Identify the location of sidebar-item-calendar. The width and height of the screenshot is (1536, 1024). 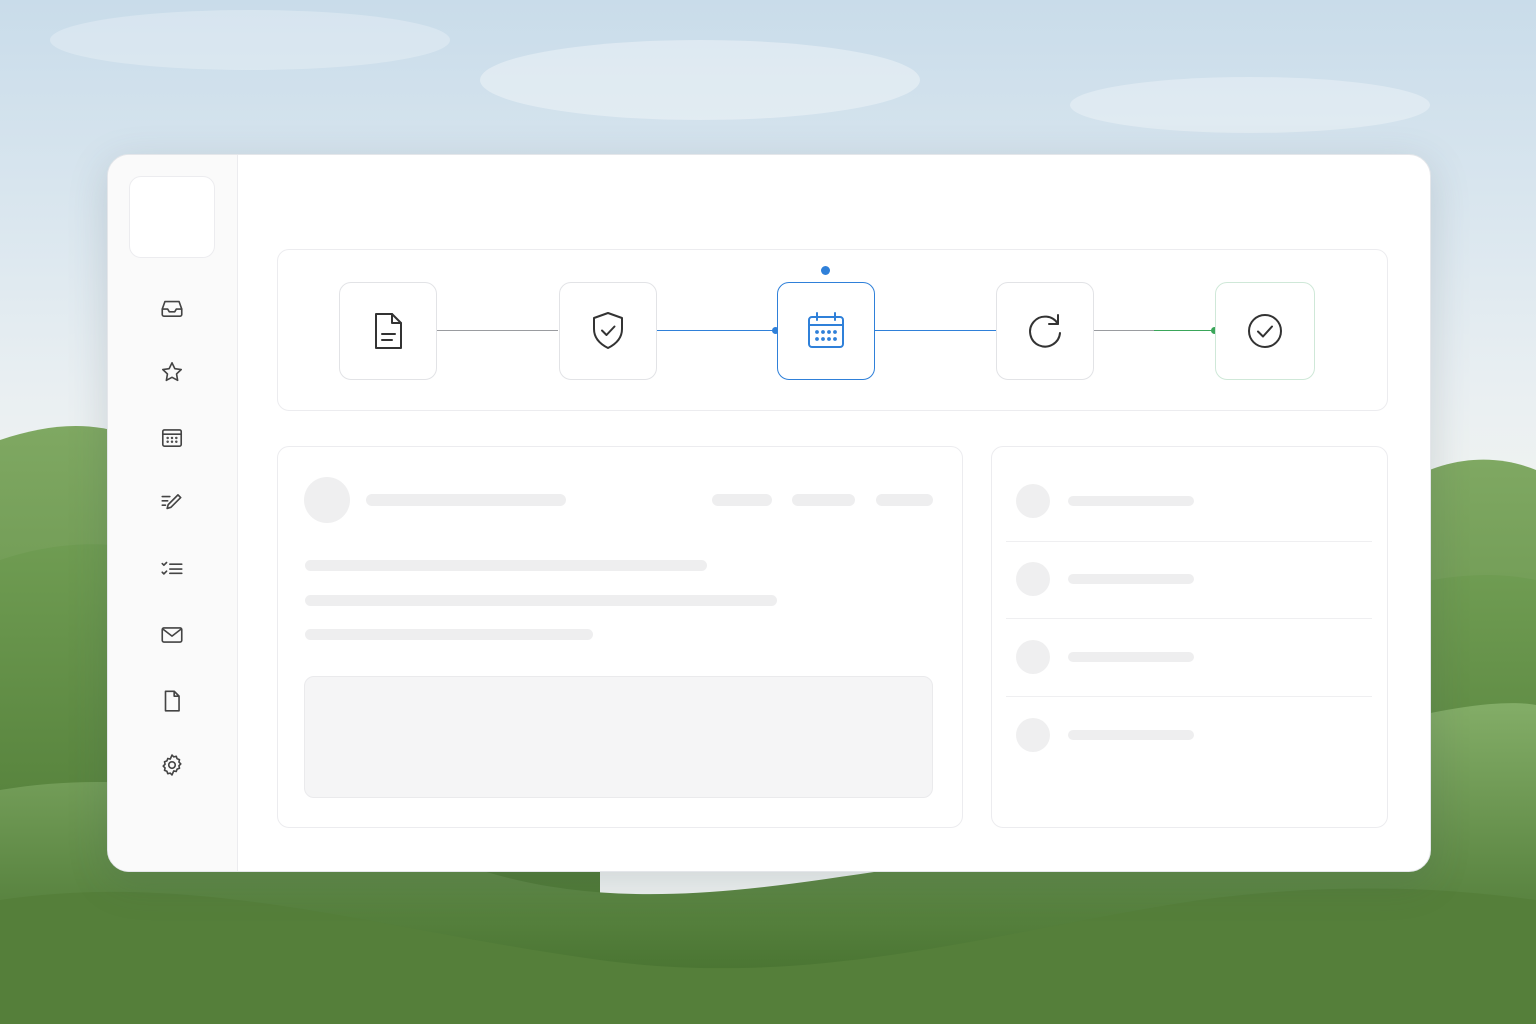
(172, 438).